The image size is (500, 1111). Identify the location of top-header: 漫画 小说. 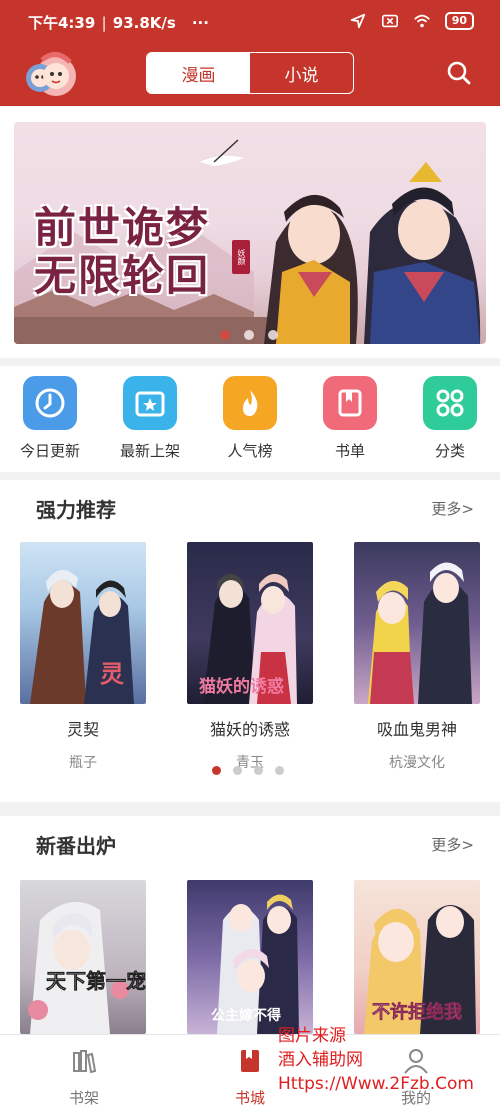
(250, 75).